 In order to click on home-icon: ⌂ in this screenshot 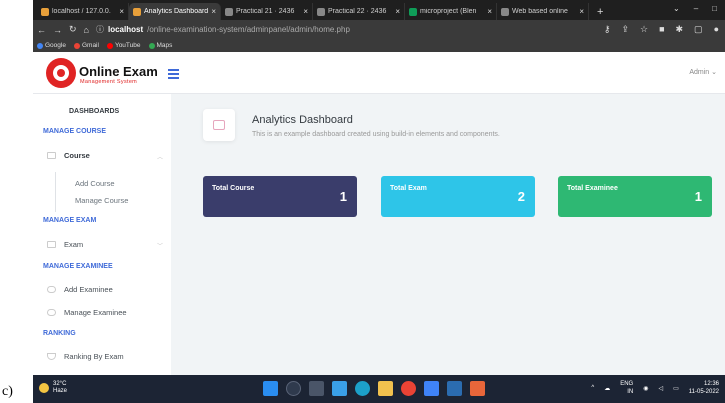, I will do `click(86, 30)`.